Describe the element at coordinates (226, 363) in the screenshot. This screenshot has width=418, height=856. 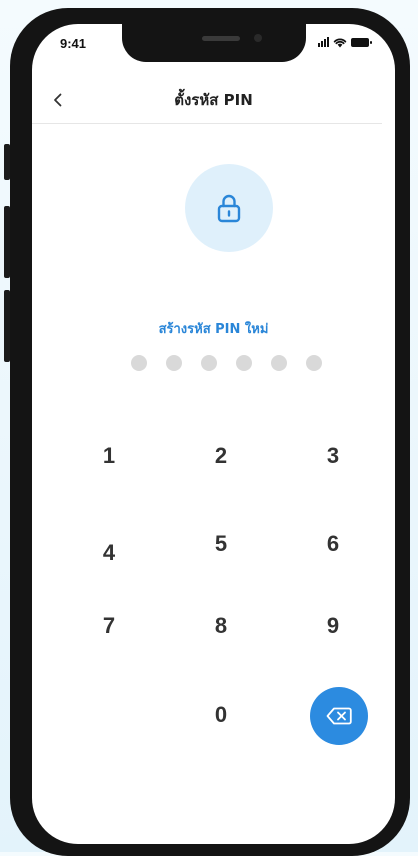
I see `pin-indicator` at that location.